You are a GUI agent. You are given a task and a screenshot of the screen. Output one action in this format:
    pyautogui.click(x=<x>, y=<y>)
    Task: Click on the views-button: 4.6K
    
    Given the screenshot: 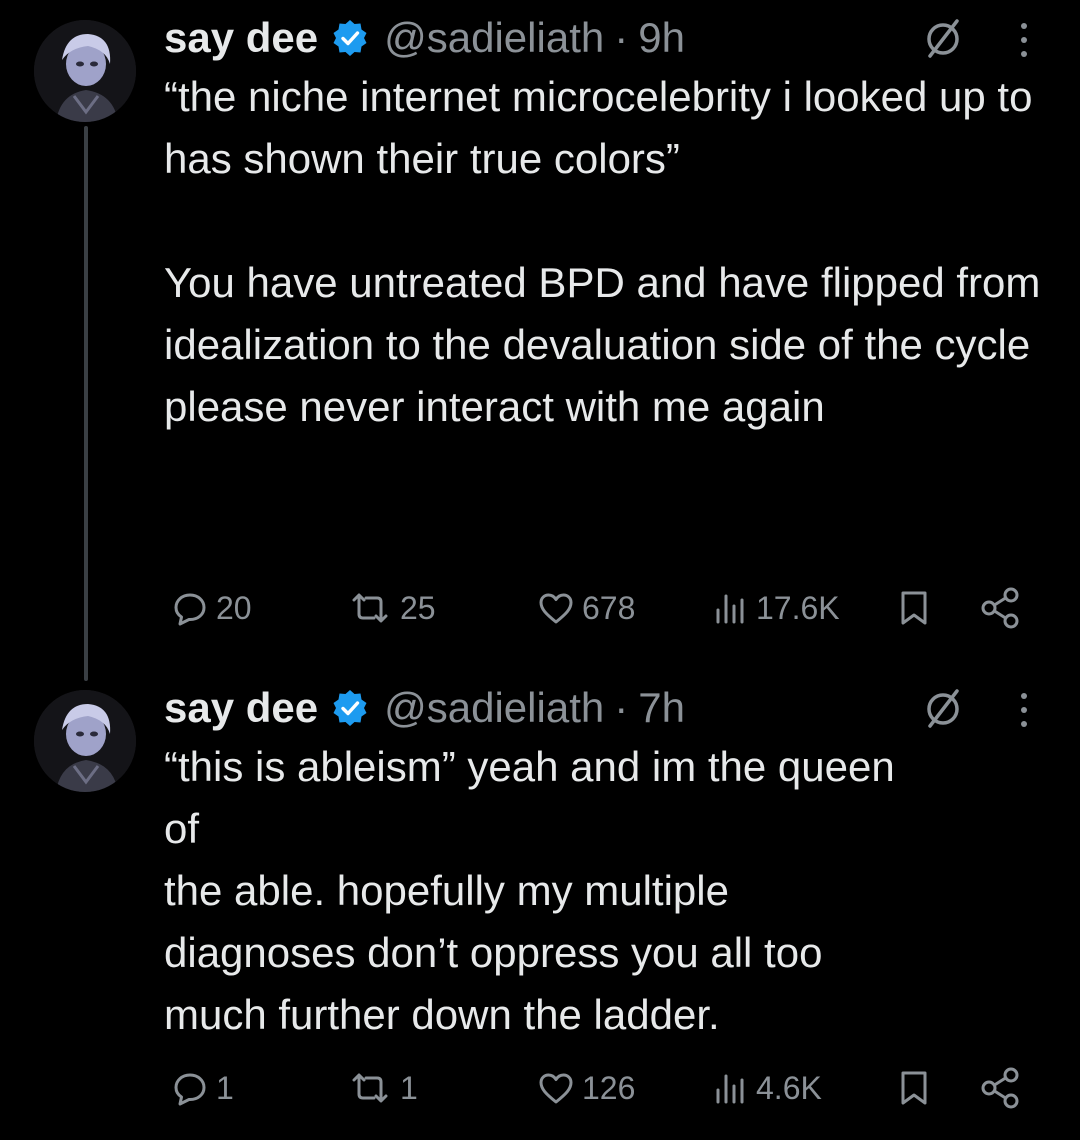 What is the action you would take?
    pyautogui.click(x=766, y=1088)
    